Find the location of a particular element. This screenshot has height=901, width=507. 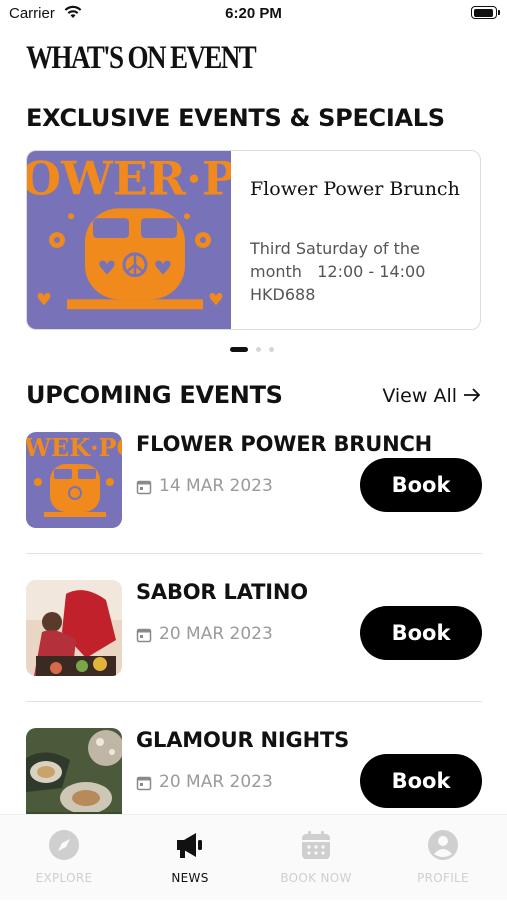

tab-profile: PROFILE is located at coordinates (443, 858).